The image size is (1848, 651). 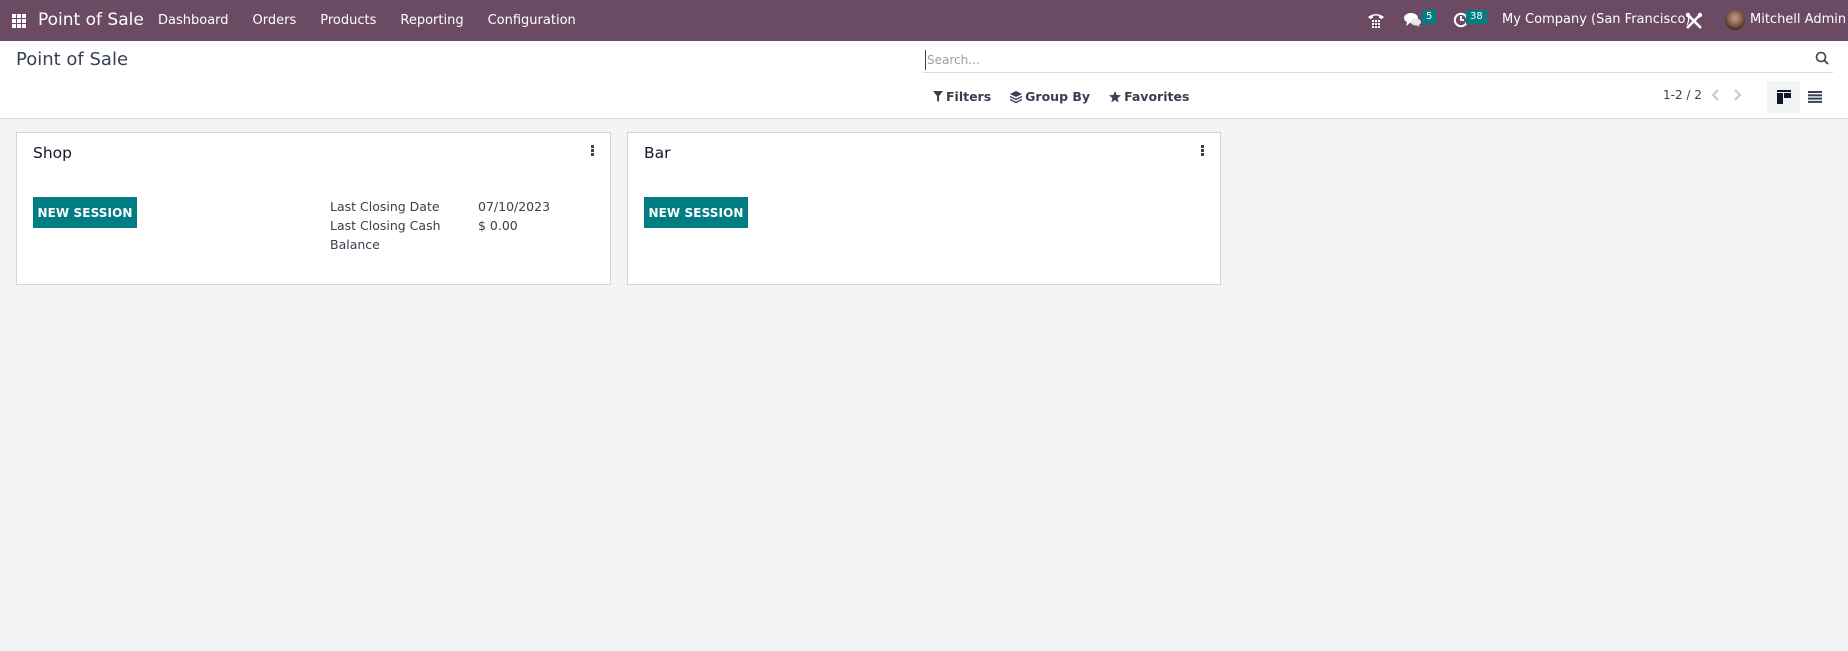 I want to click on pager-value: 1-2 / 2, so click(x=1682, y=95).